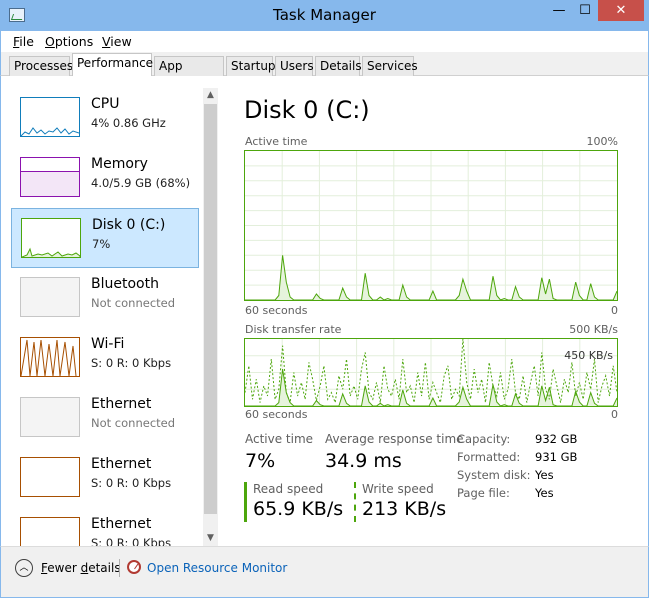 This screenshot has height=598, width=649. What do you see at coordinates (251, 66) in the screenshot?
I see `tab-startup: Startup` at bounding box center [251, 66].